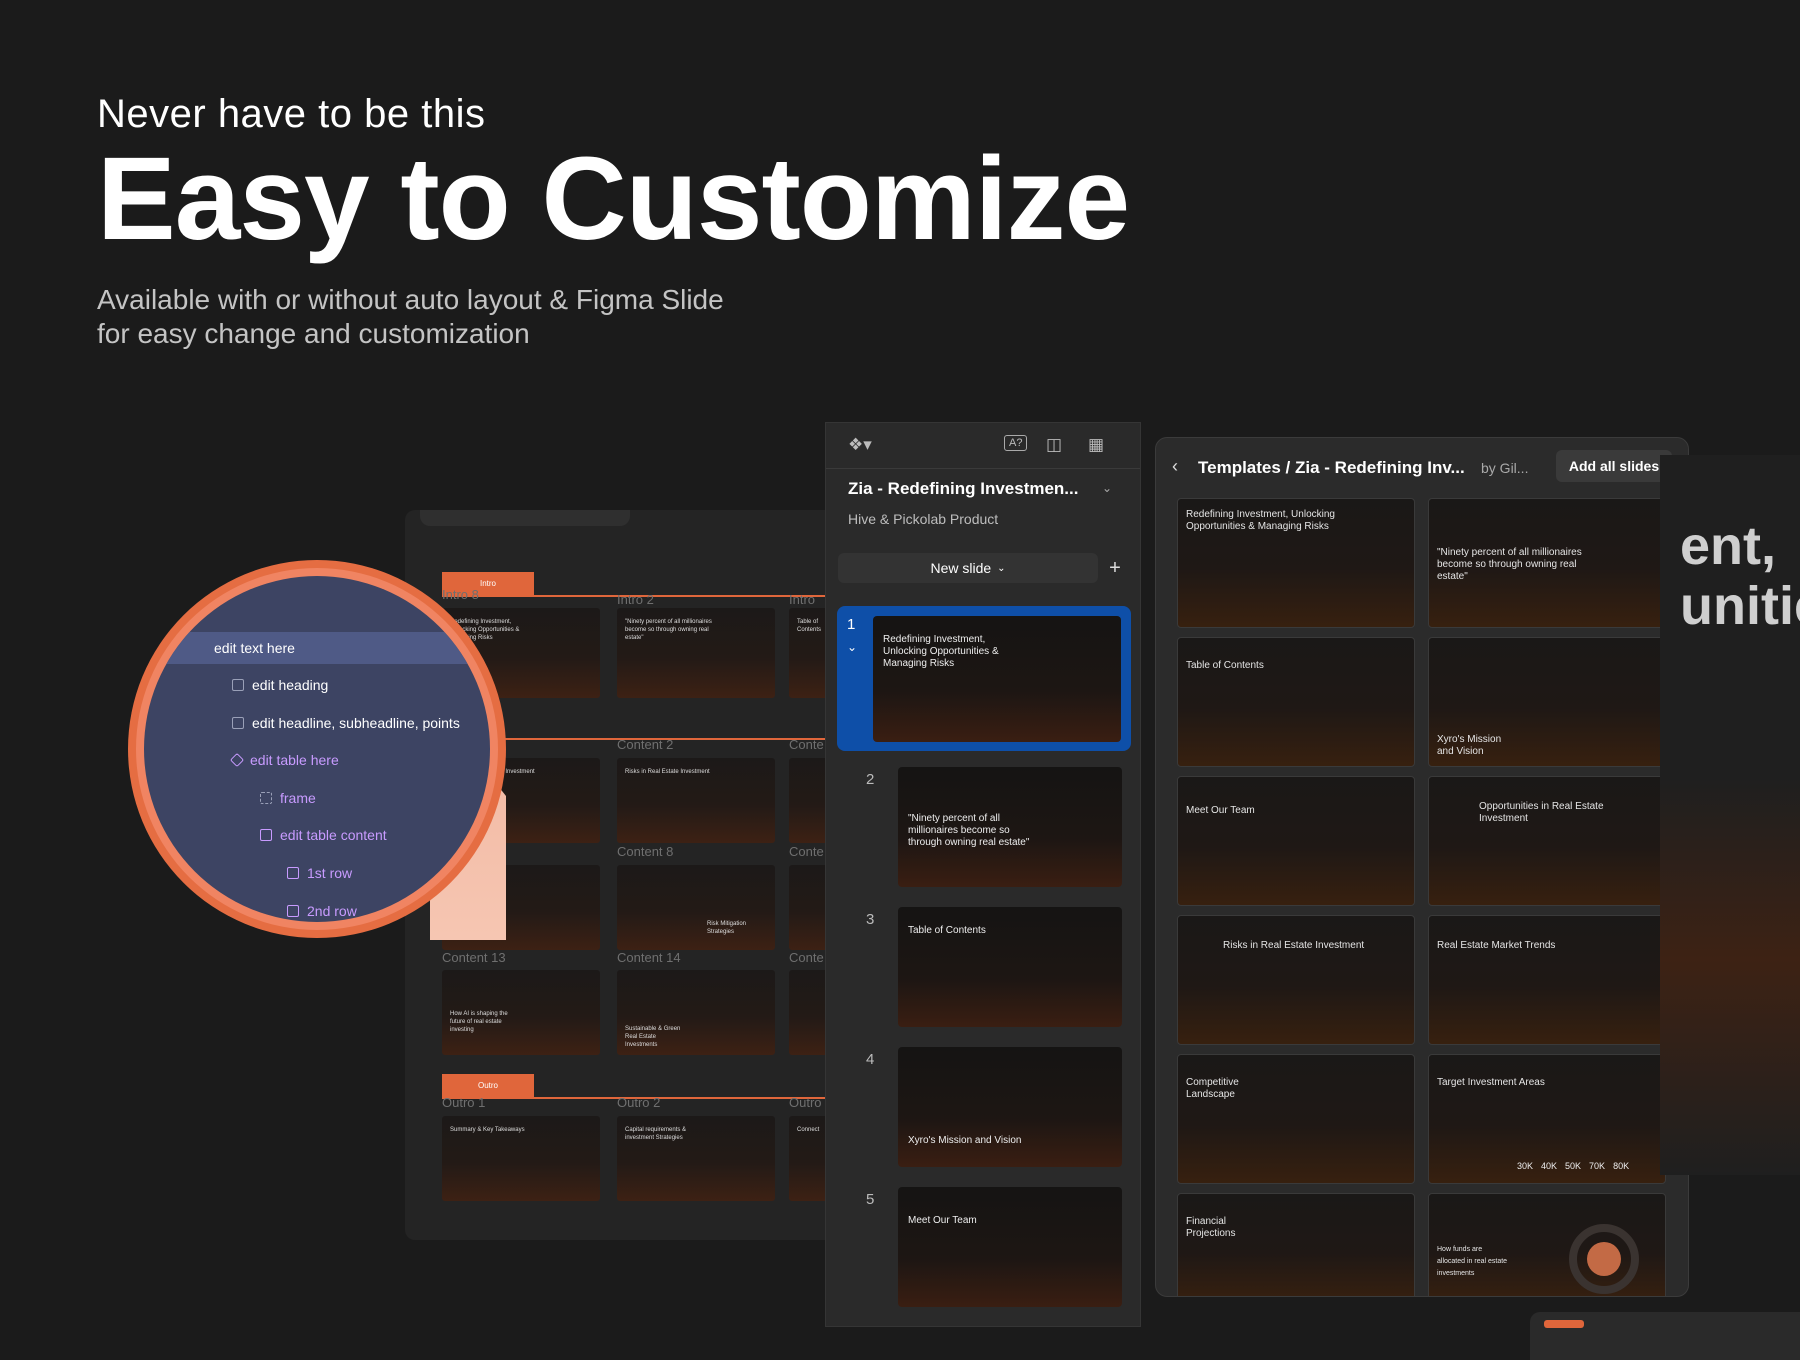  I want to click on layer-item: 1st row, so click(319, 873).